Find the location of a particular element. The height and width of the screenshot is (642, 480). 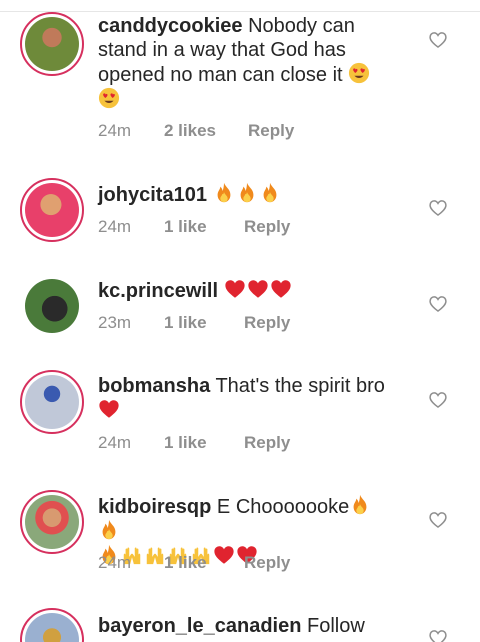

comment-text: johycita101 is located at coordinates (248, 194).